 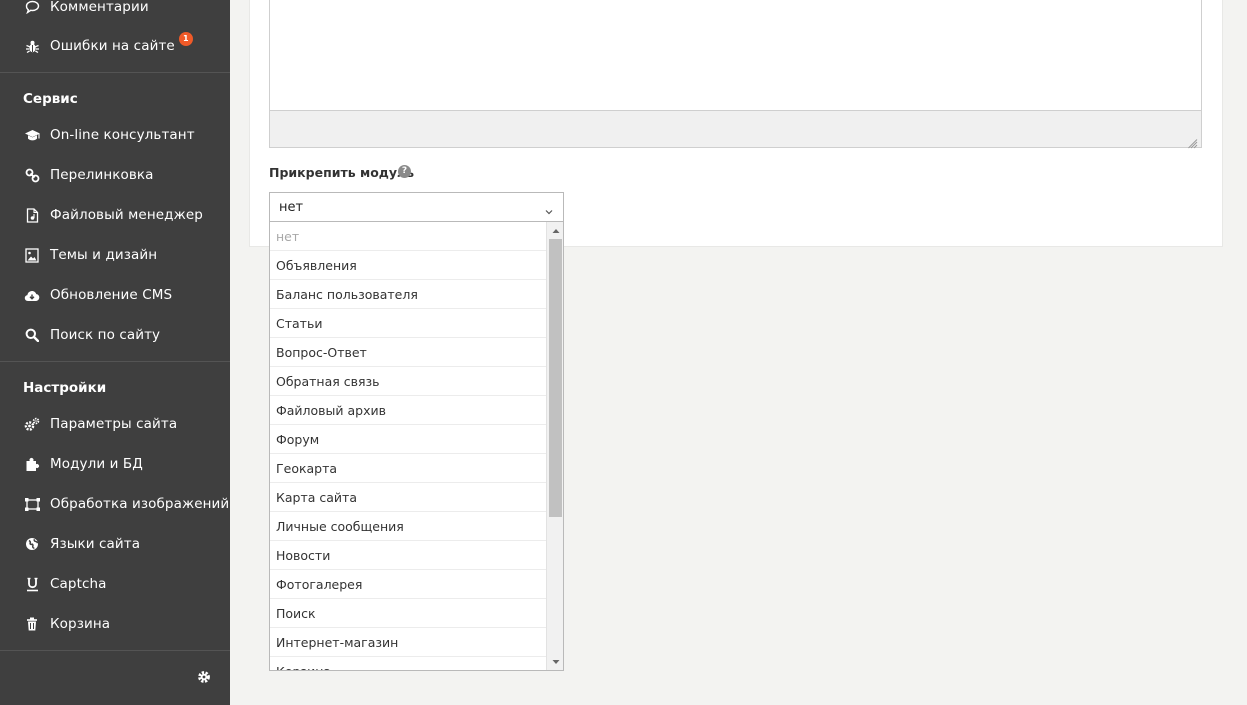 What do you see at coordinates (78, 584) in the screenshot?
I see `sidebar-item-label: Captcha` at bounding box center [78, 584].